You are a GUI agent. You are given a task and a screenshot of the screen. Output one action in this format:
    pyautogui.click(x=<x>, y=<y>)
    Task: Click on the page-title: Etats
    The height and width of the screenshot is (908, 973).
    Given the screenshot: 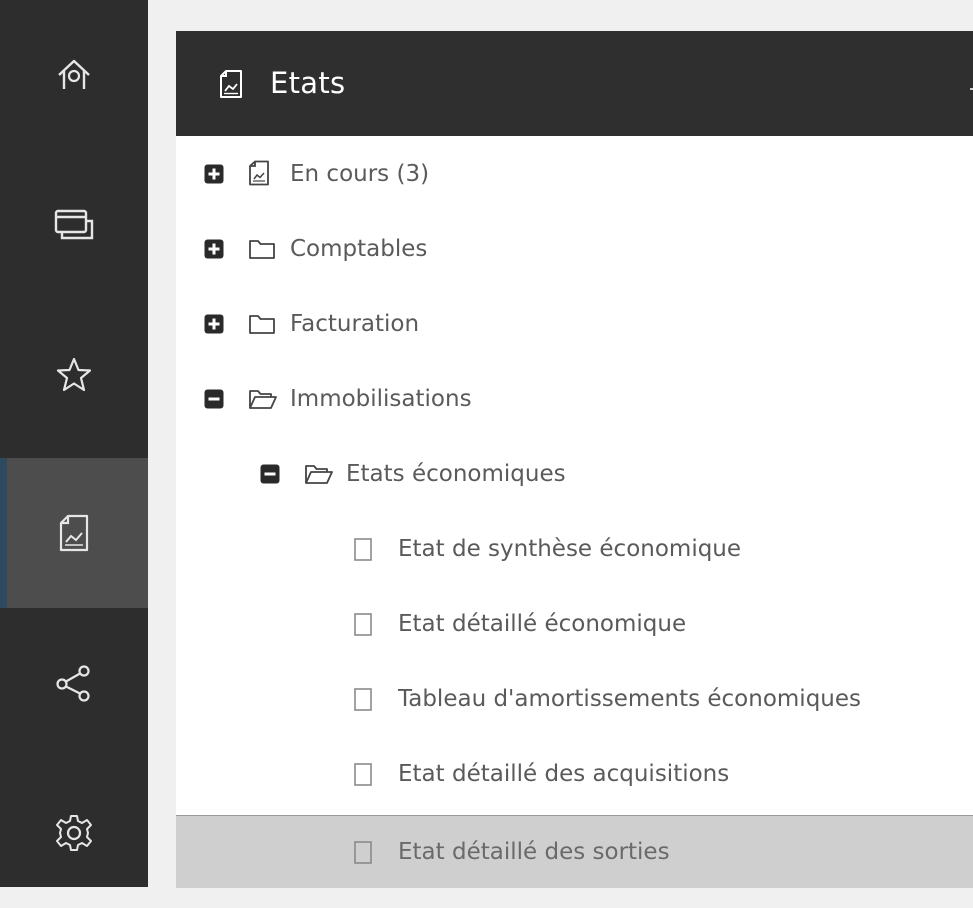 What is the action you would take?
    pyautogui.click(x=308, y=83)
    